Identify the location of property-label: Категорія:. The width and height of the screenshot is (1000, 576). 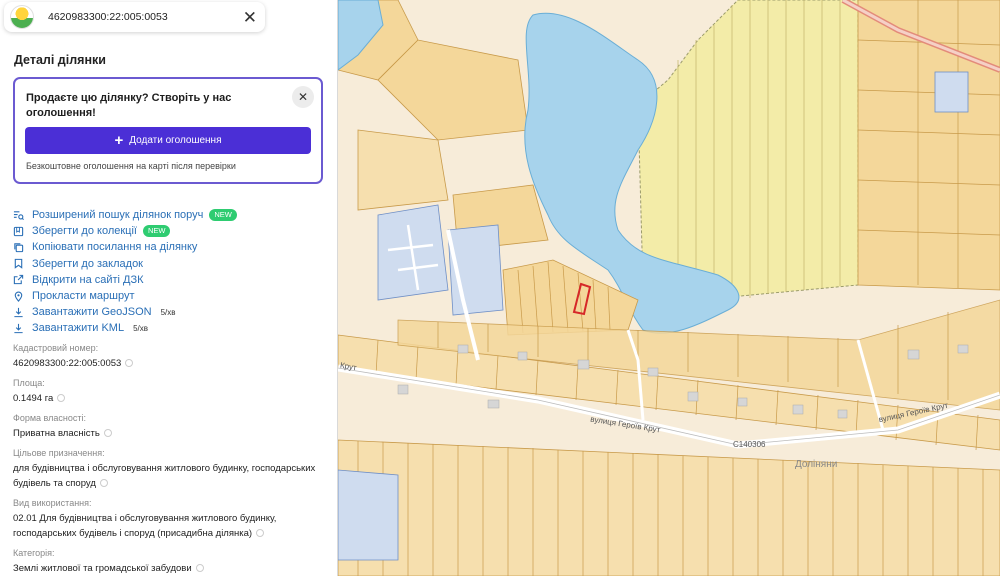
(34, 553).